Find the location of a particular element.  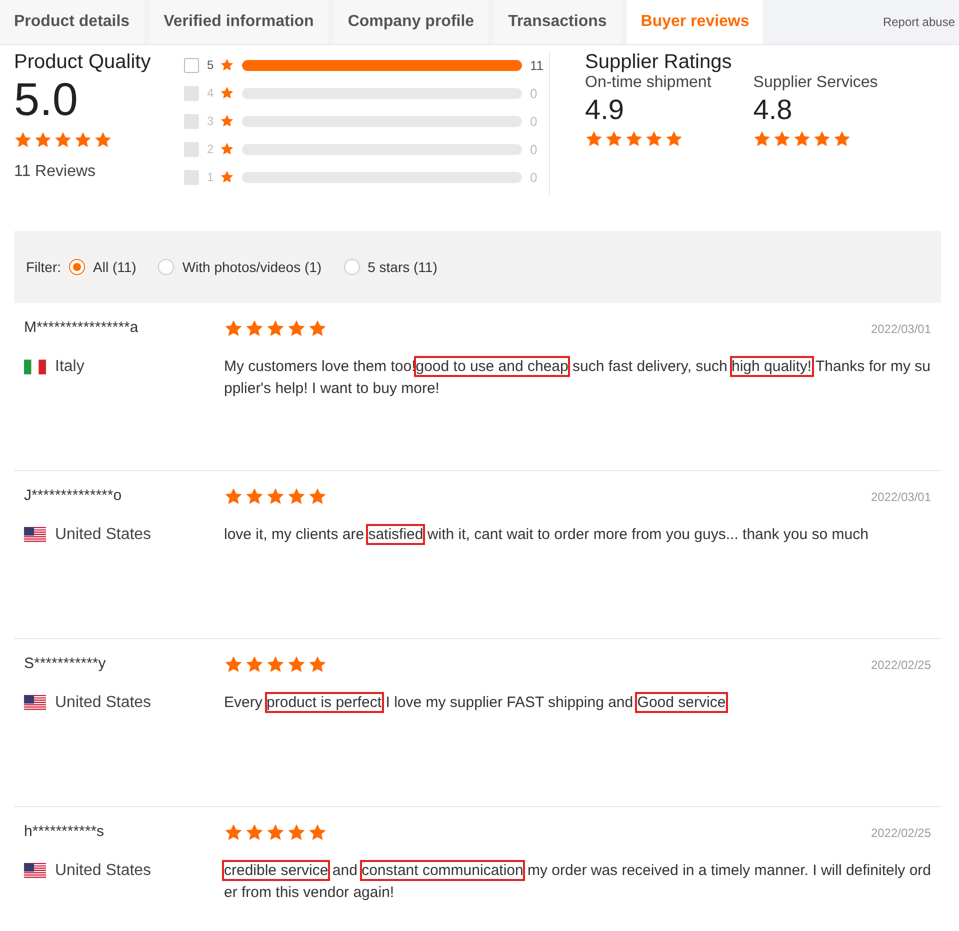

rating-count: 11 is located at coordinates (537, 65).